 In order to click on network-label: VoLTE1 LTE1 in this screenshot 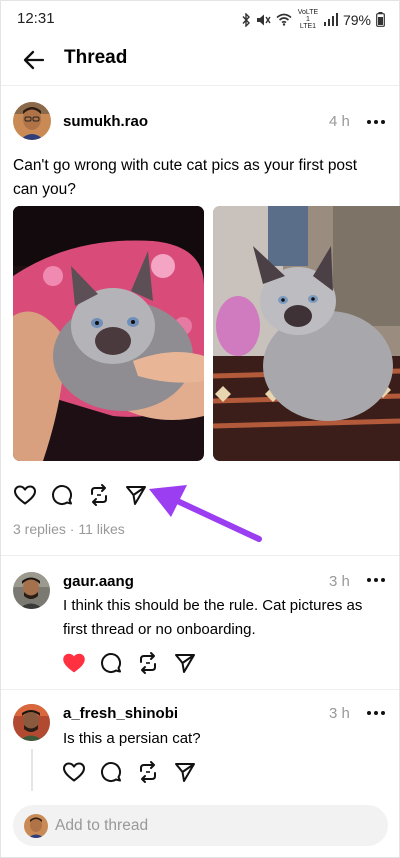, I will do `click(308, 19)`.